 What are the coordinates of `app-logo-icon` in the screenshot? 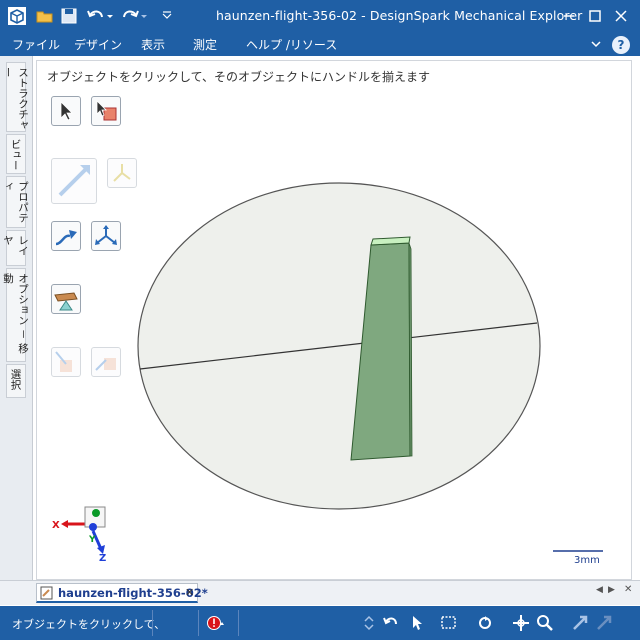 It's located at (17, 16).